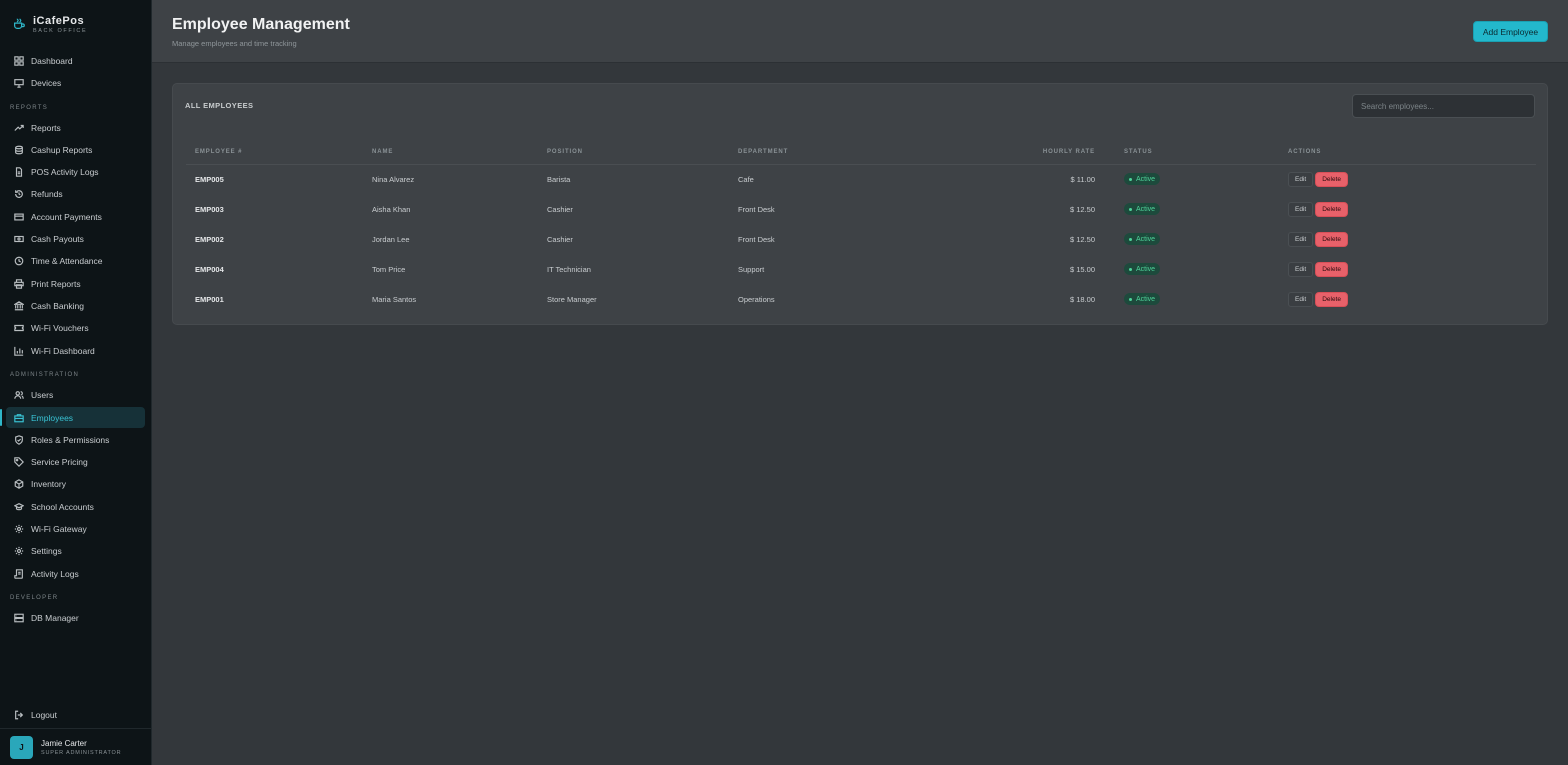  Describe the element at coordinates (391, 239) in the screenshot. I see `employee-name: Jordan Lee` at that location.